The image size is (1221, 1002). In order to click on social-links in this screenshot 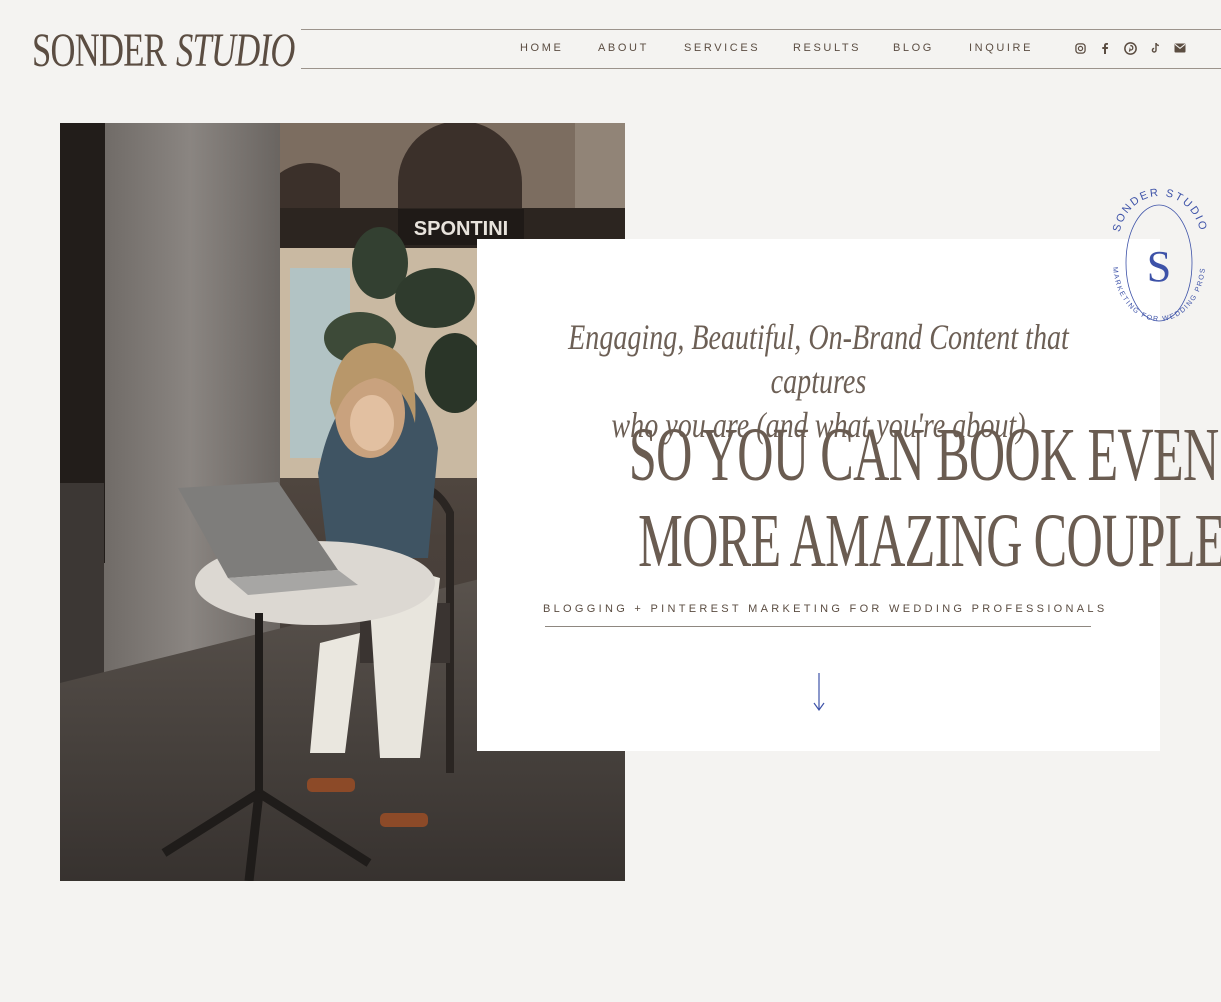, I will do `click(1130, 48)`.